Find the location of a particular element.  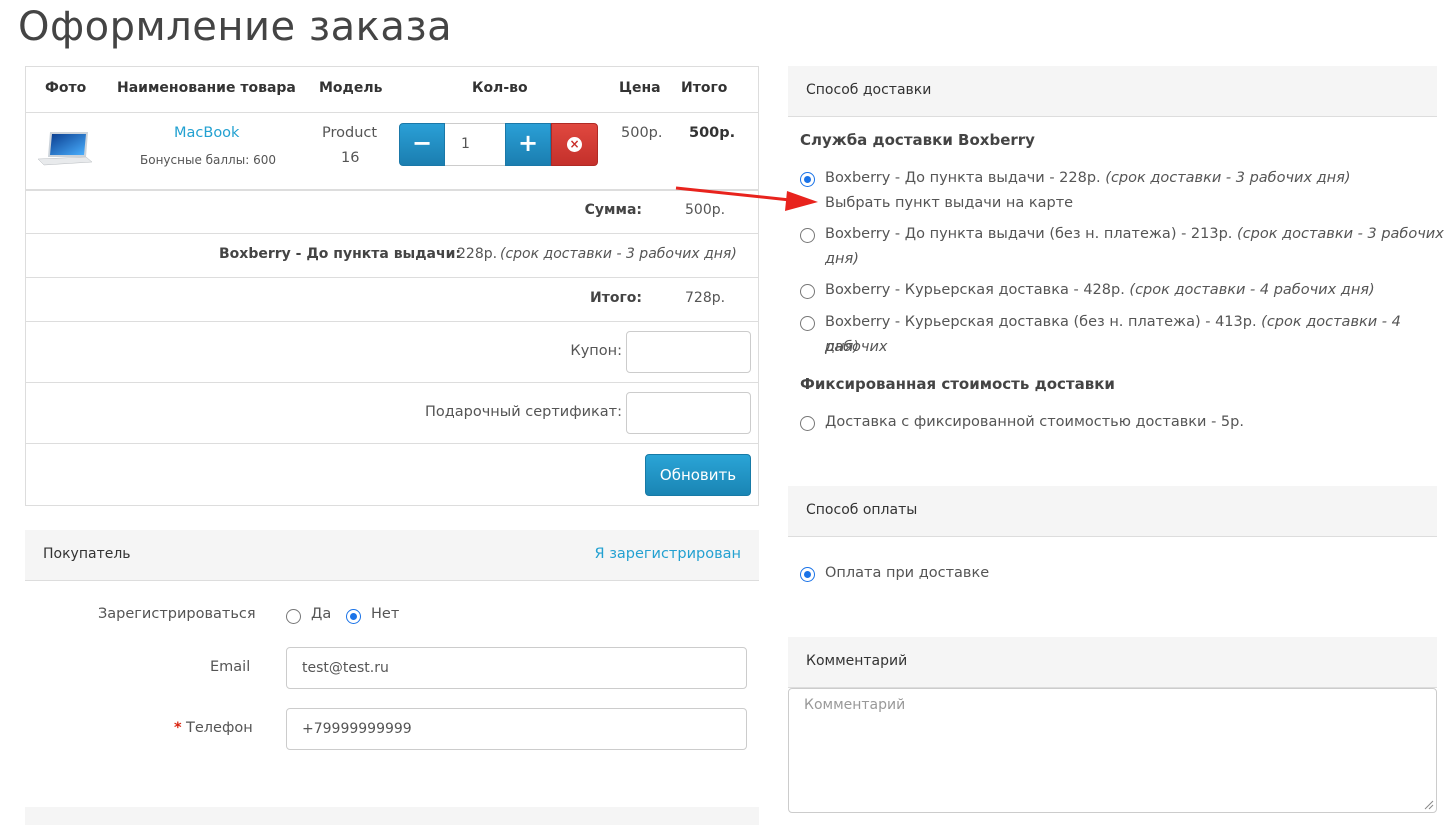

customer-panel-title: Покупатель is located at coordinates (87, 554).